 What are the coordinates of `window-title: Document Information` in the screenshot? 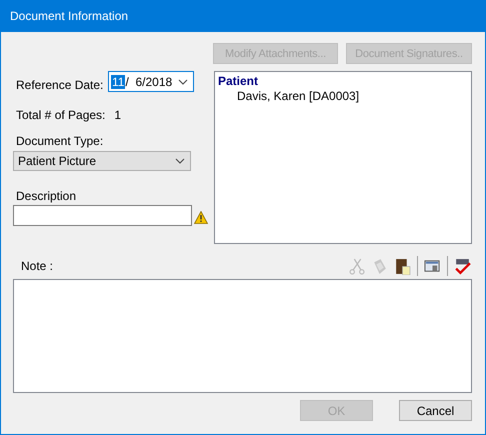 It's located at (69, 16).